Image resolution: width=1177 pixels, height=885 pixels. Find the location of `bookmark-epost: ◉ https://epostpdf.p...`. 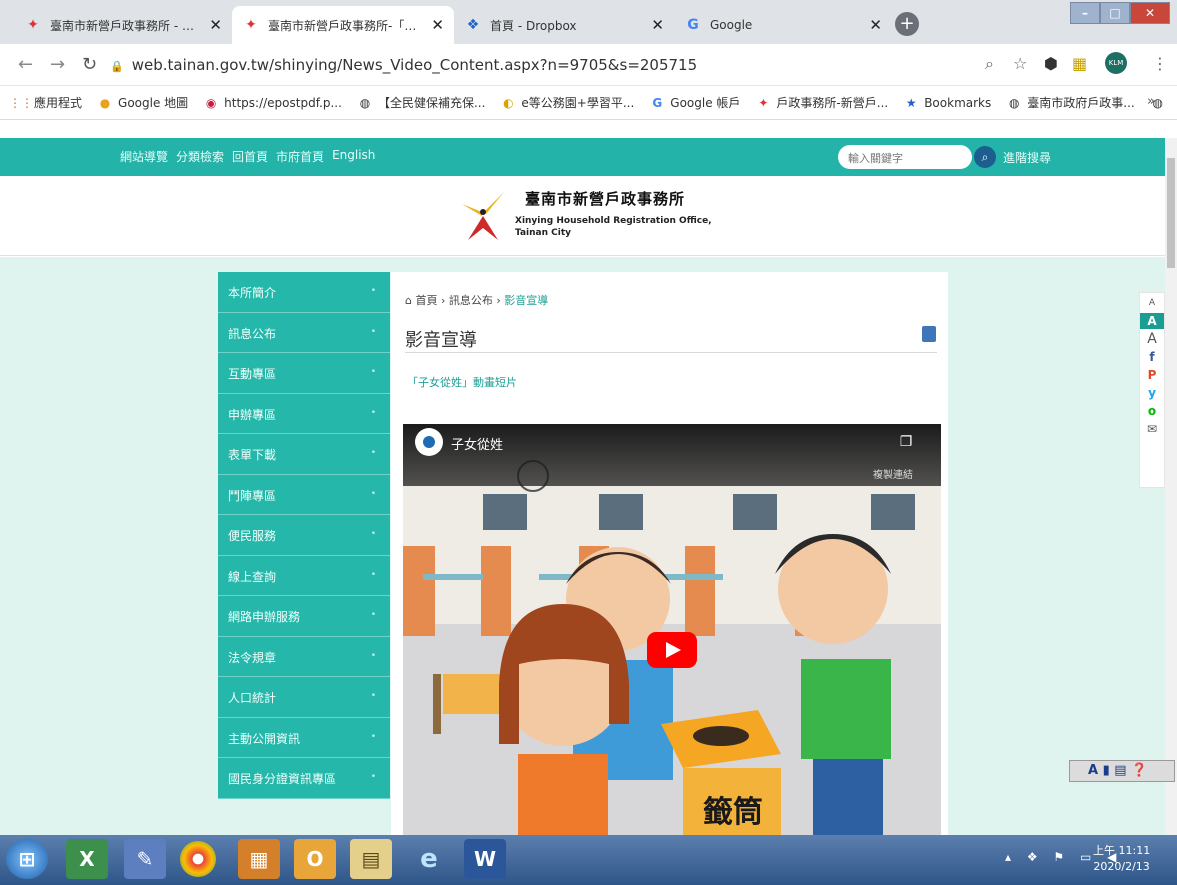

bookmark-epost: ◉ https://epostpdf.p... is located at coordinates (273, 103).